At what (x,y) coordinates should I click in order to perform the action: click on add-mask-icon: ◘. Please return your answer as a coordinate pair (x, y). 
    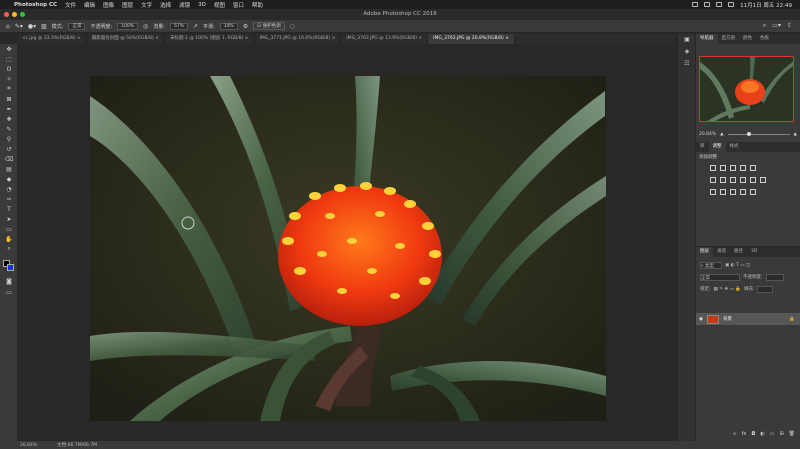
    Looking at the image, I should click on (753, 435).